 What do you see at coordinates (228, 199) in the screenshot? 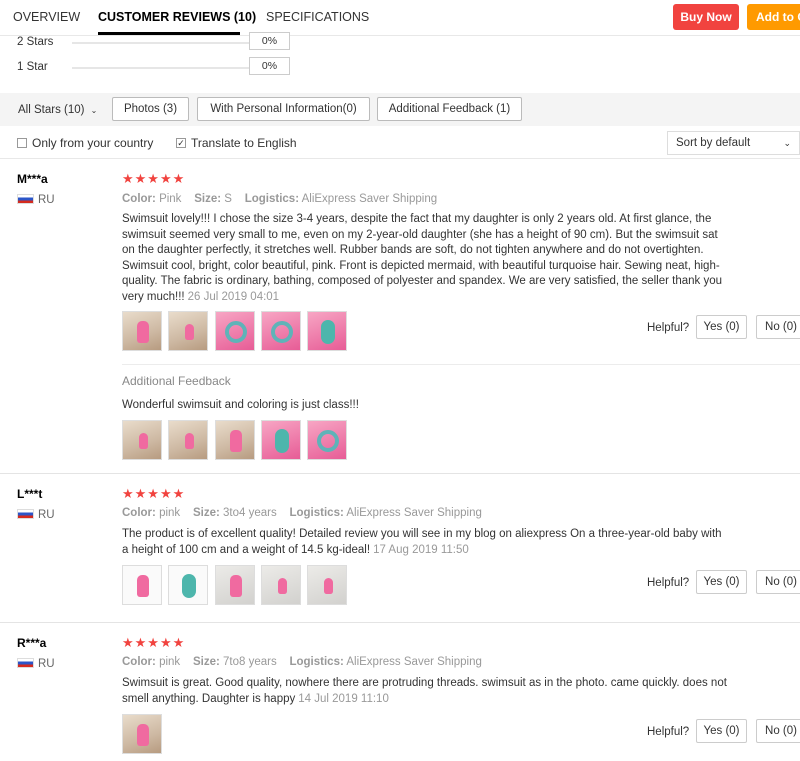
I see `size-value: S` at bounding box center [228, 199].